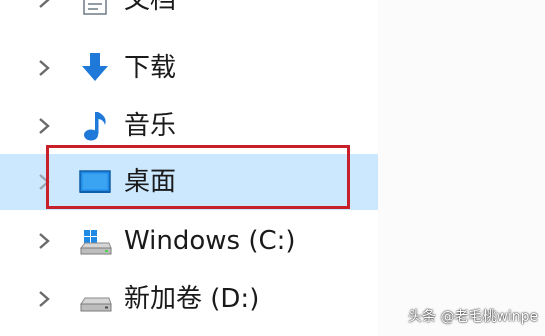 The width and height of the screenshot is (545, 336). Describe the element at coordinates (95, 242) in the screenshot. I see `windows-drive-icon` at that location.